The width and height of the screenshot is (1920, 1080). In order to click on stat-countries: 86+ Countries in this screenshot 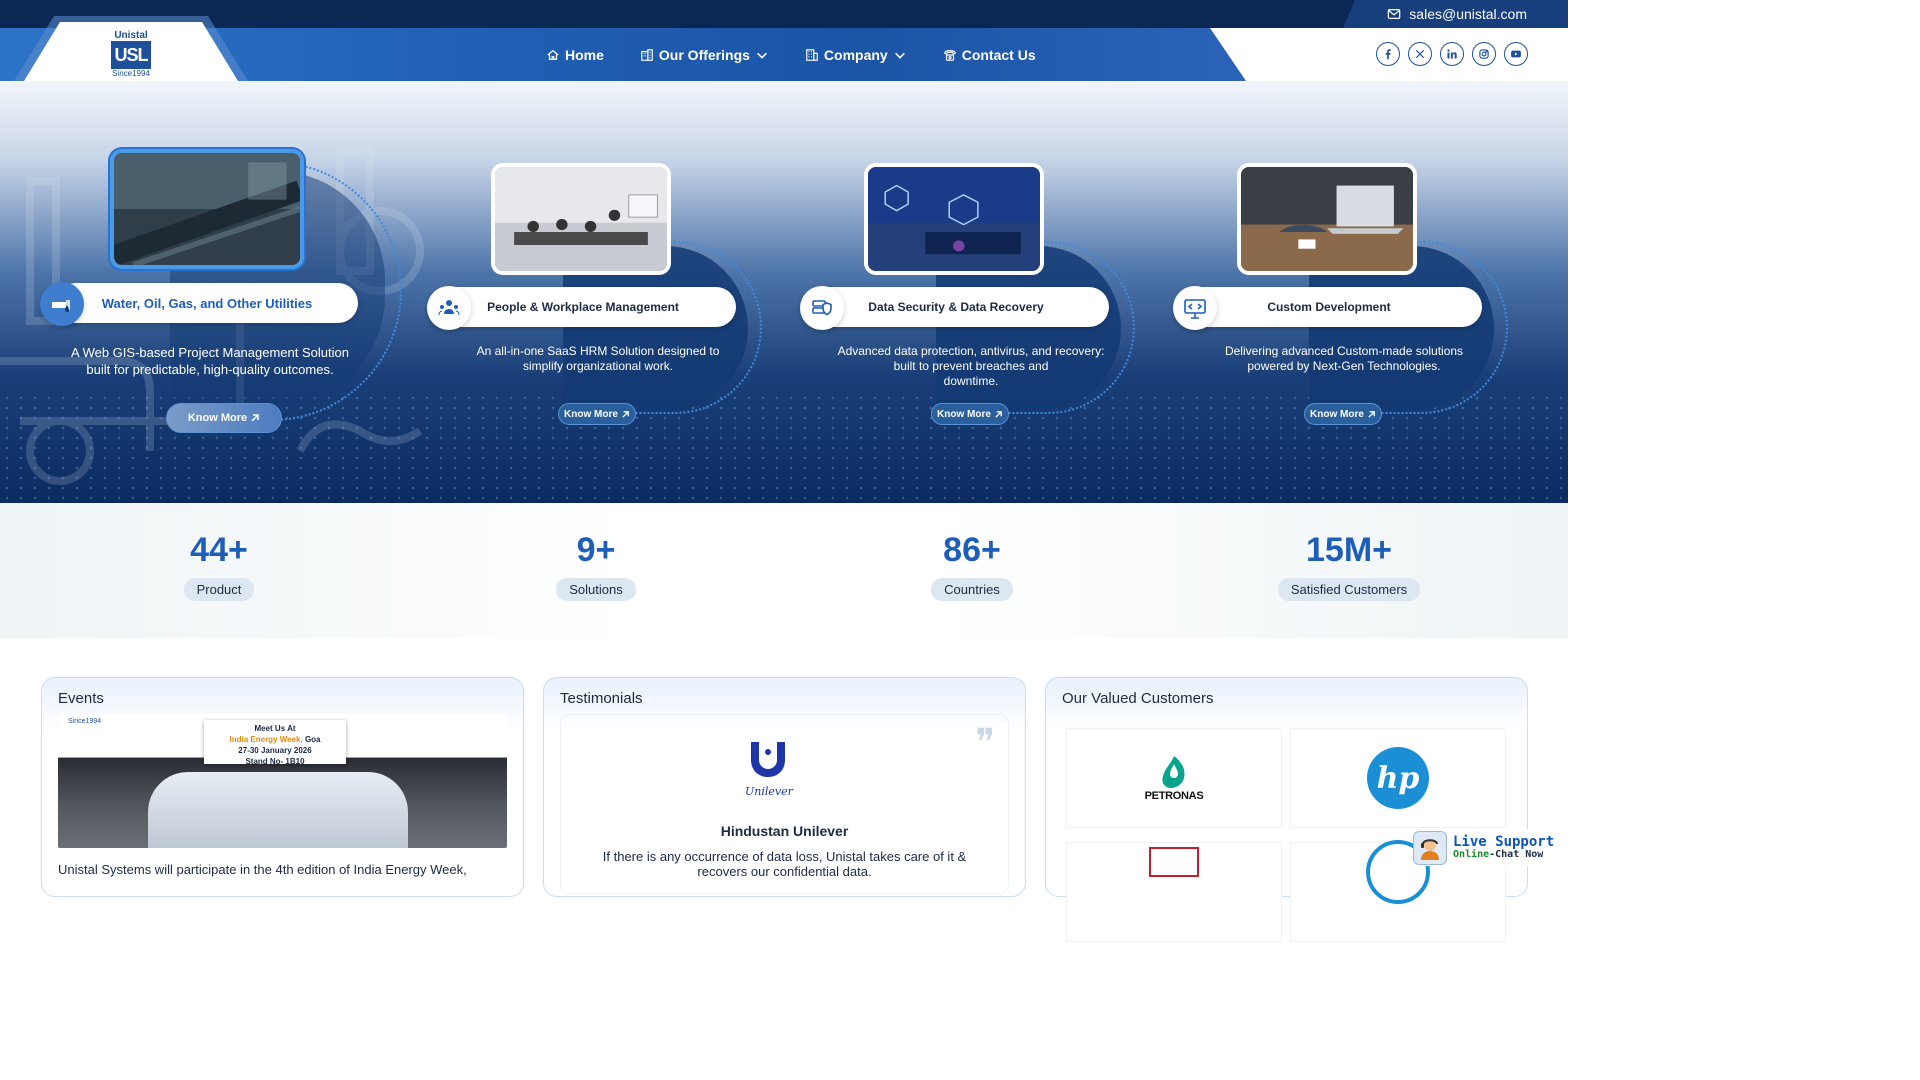, I will do `click(972, 552)`.